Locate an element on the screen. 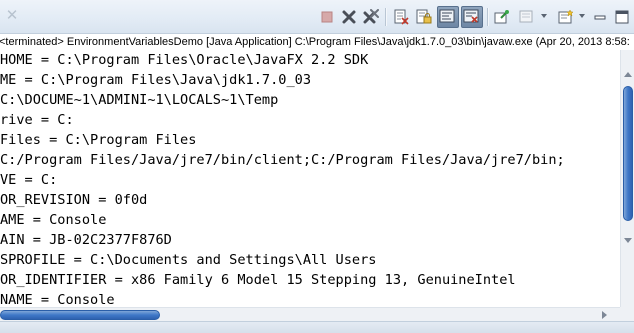 This screenshot has height=333, width=634. console-line: AME = Console is located at coordinates (53, 220).